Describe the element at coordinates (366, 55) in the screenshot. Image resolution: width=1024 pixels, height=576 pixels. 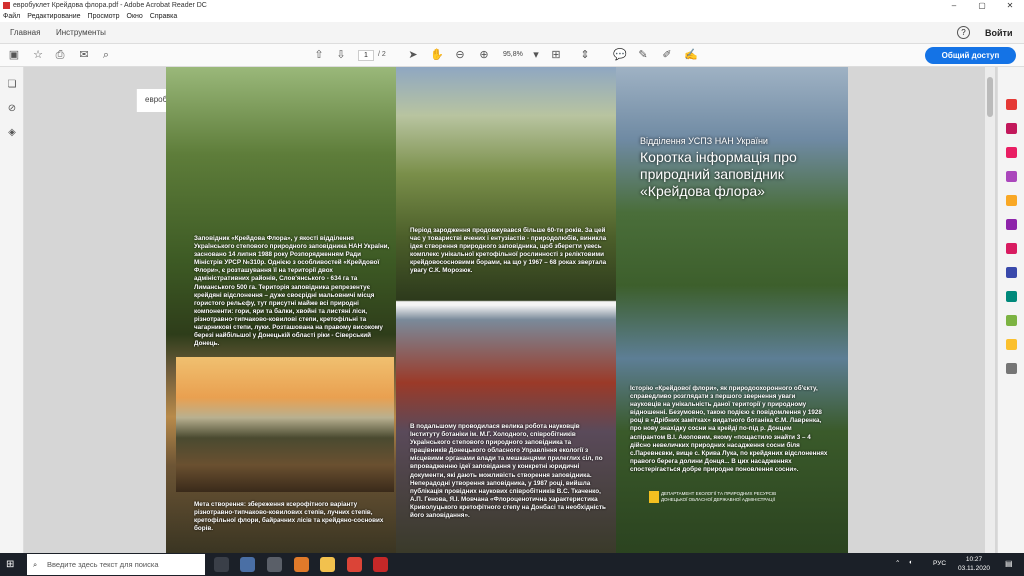
I see `page-number-input: 1` at that location.